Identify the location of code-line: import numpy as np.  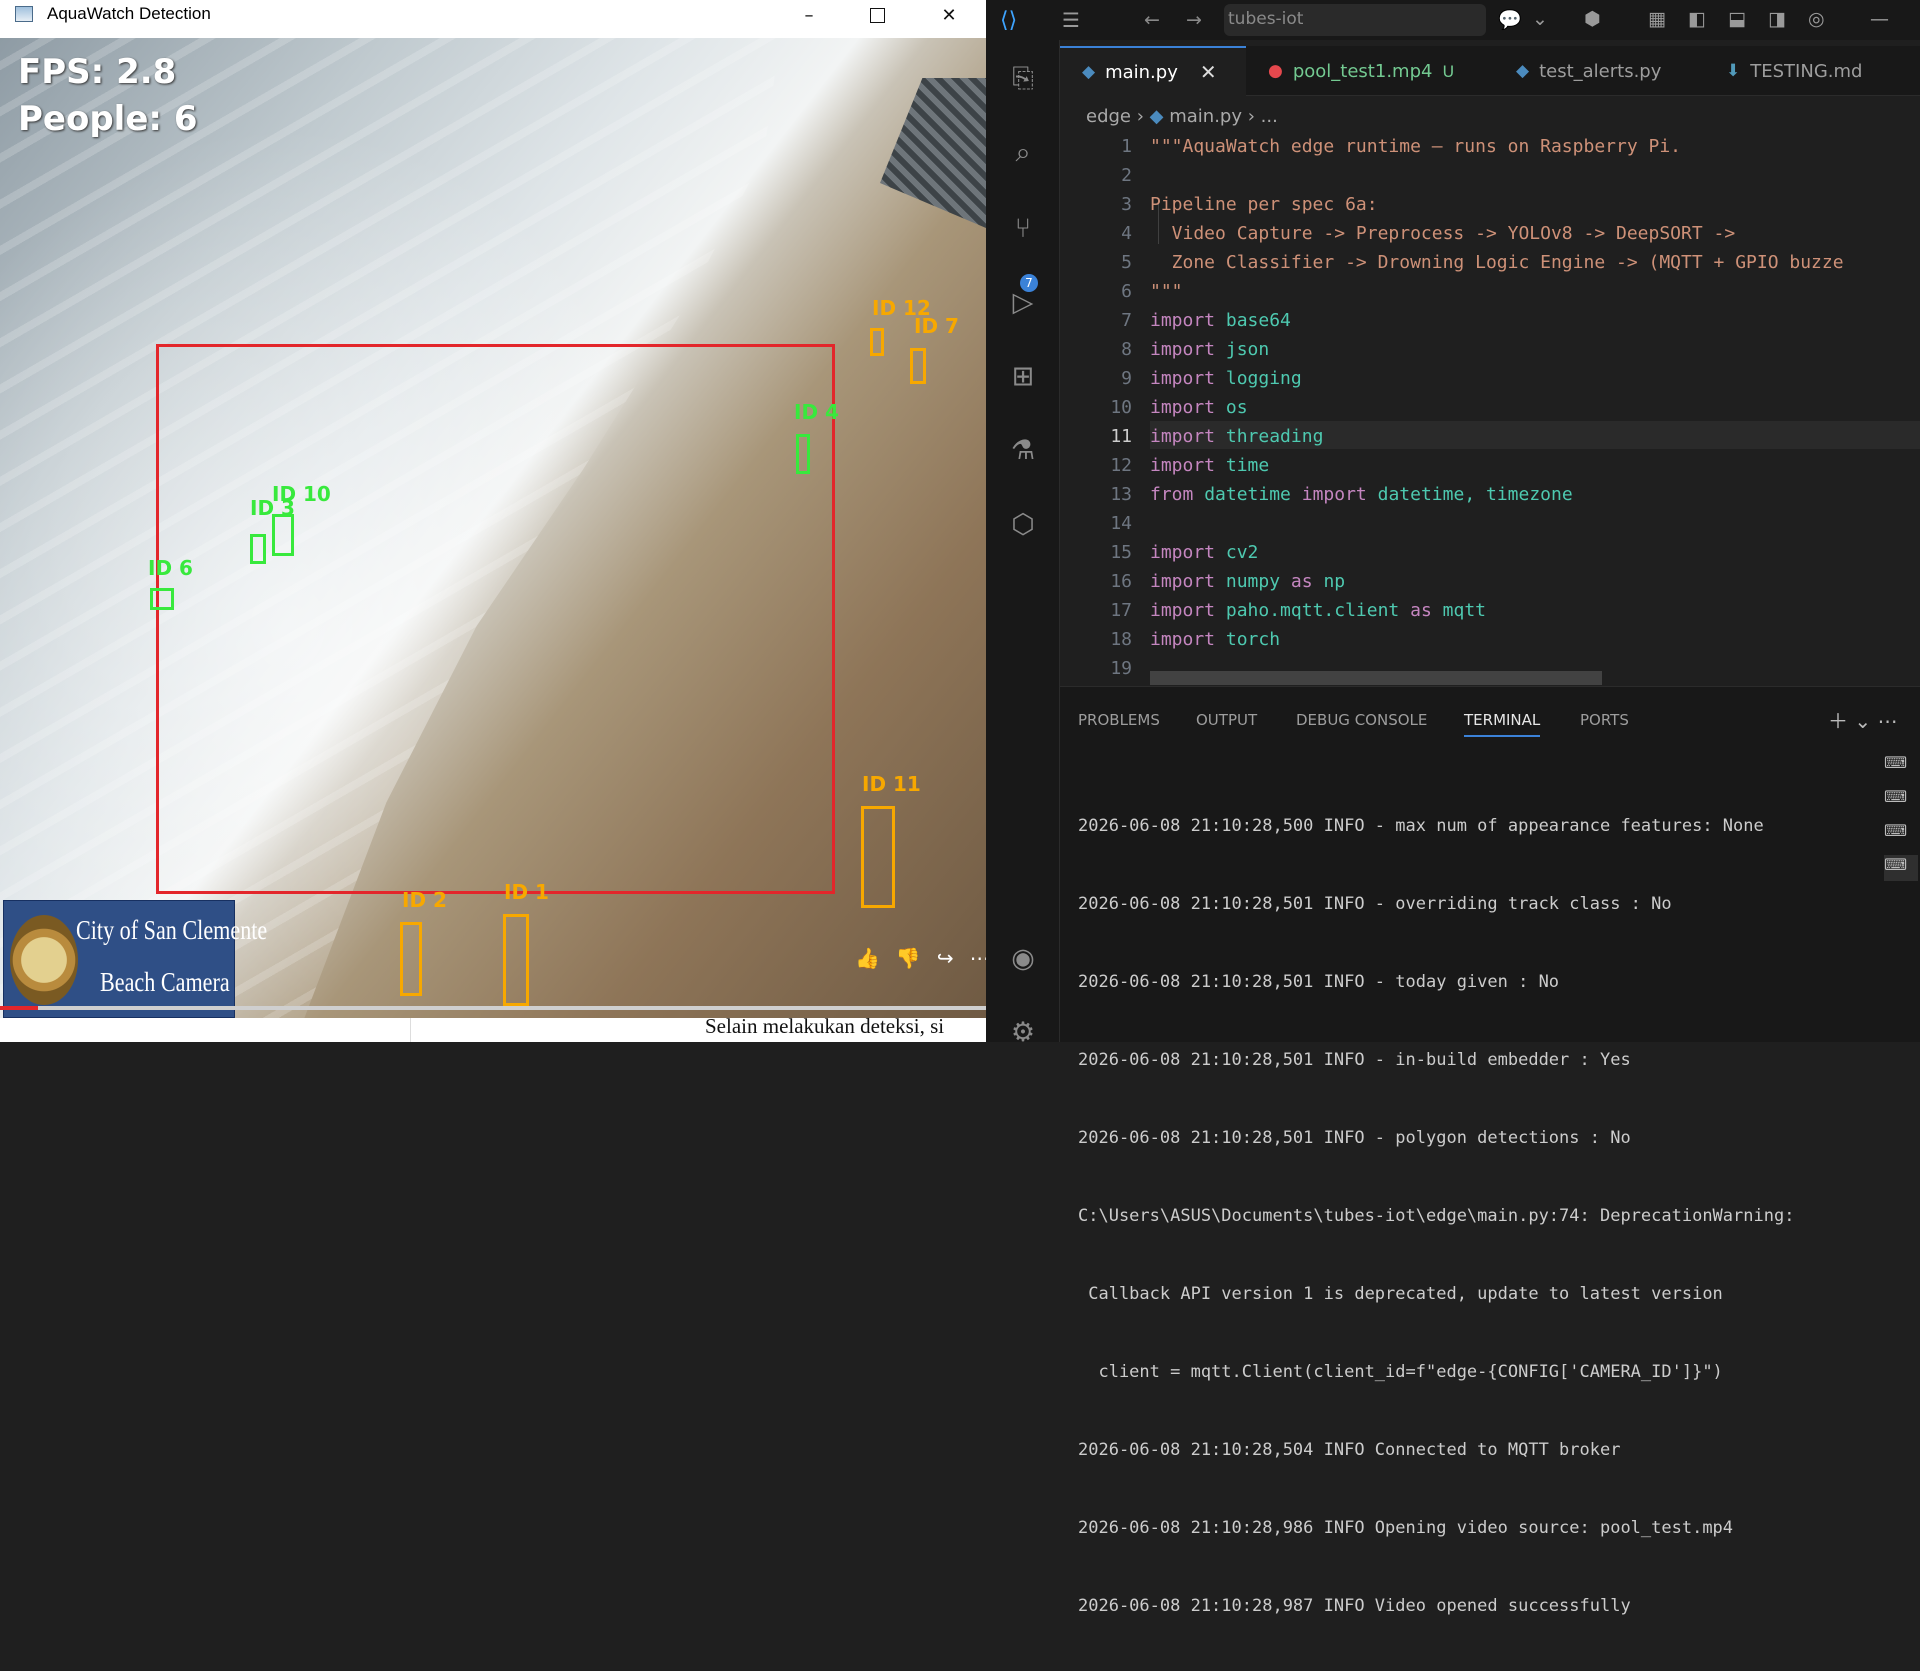
(1248, 581).